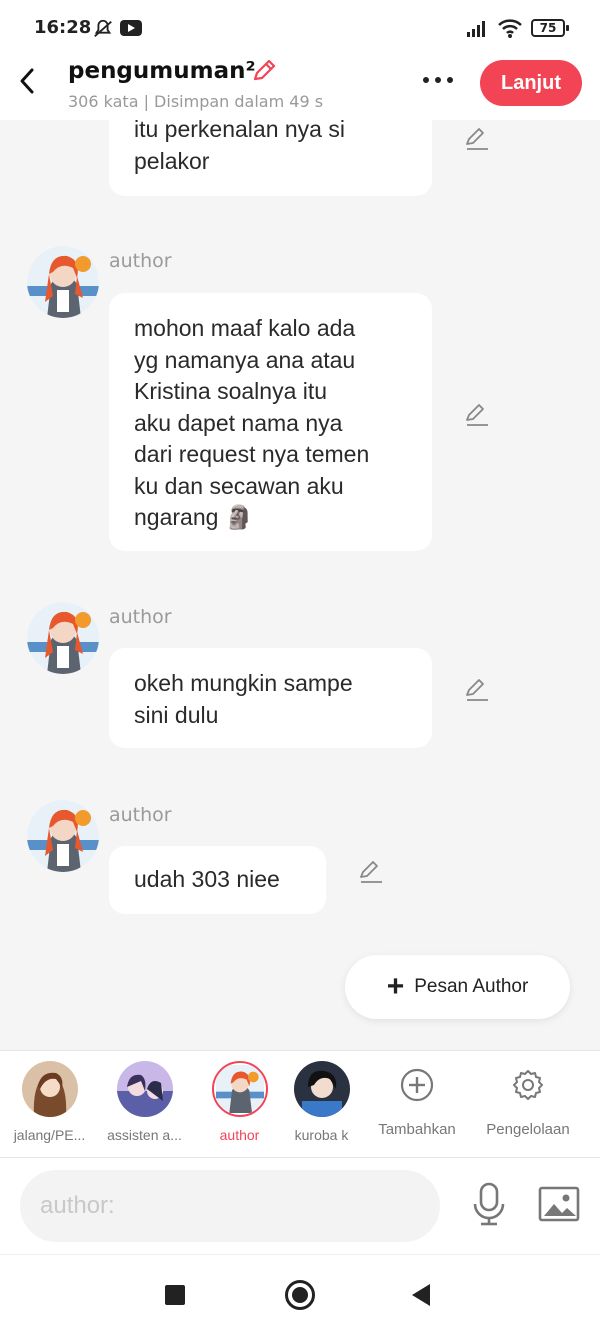  What do you see at coordinates (528, 1085) in the screenshot?
I see `gear-icon` at bounding box center [528, 1085].